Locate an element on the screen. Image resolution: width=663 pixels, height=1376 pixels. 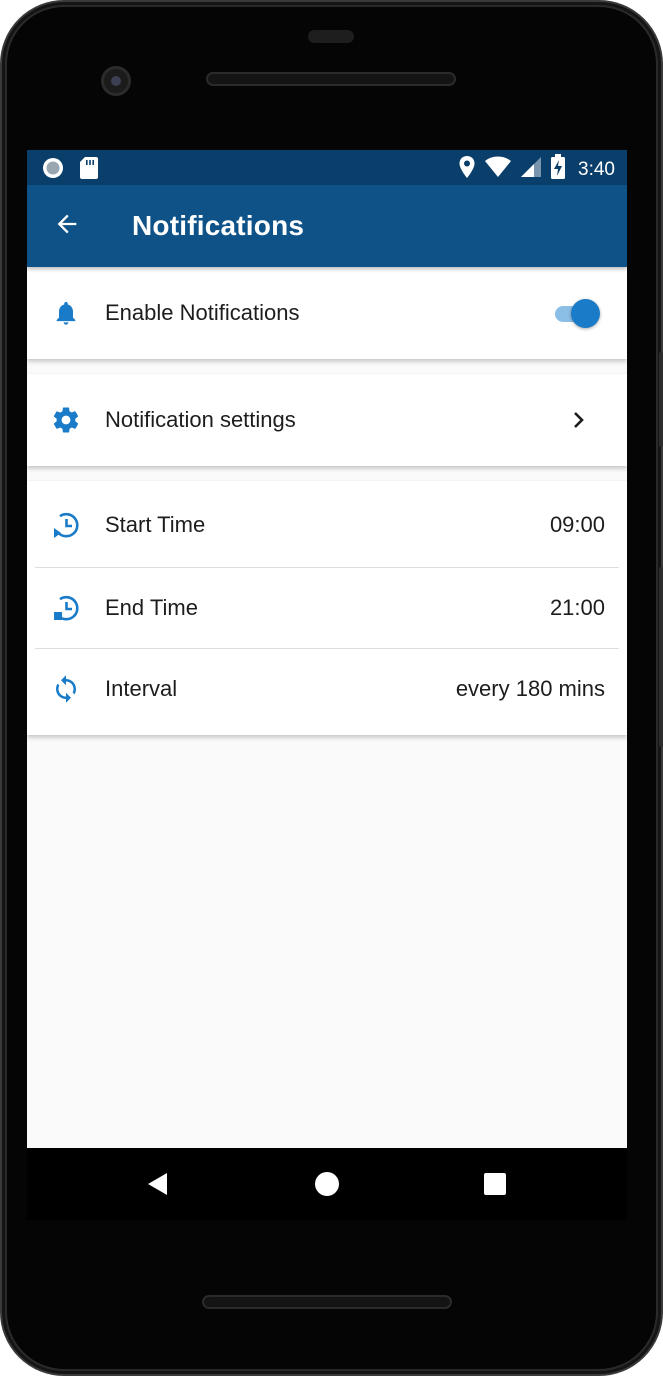
system-nav-bar is located at coordinates (327, 1184).